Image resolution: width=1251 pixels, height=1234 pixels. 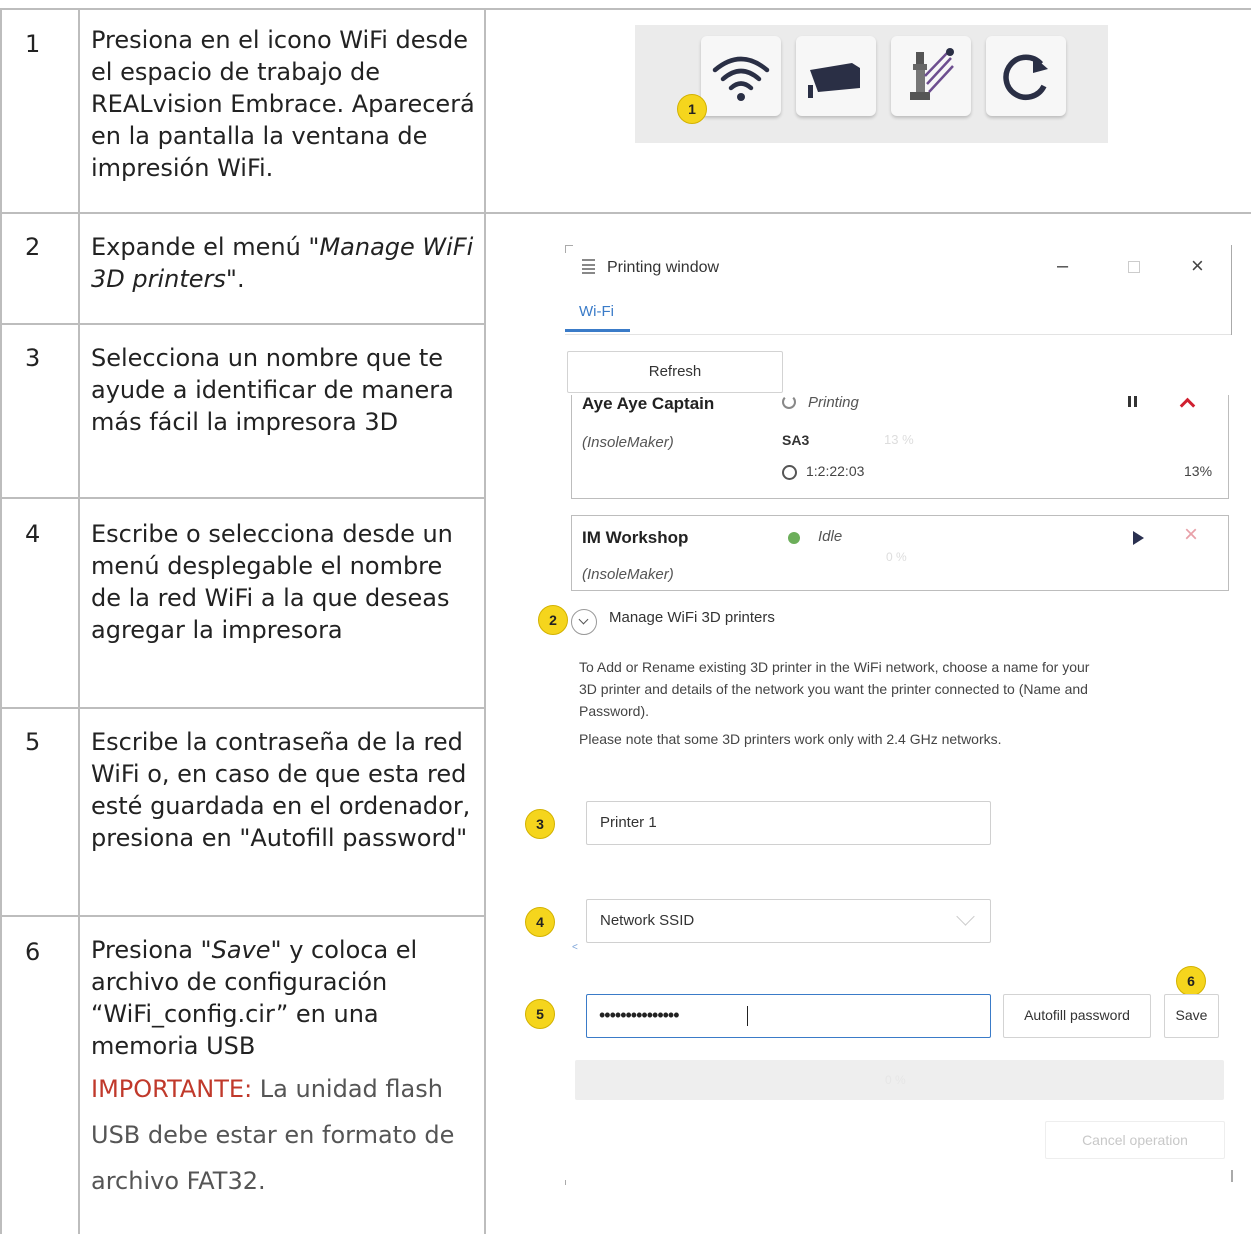 I want to click on collapse-arrow-icon: <, so click(x=575, y=947).